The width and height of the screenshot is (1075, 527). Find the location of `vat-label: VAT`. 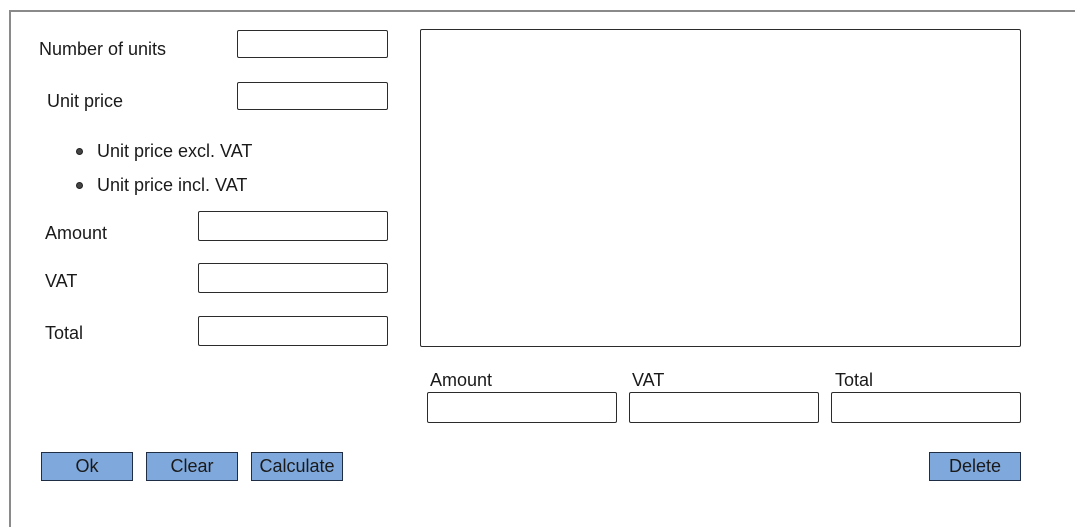

vat-label: VAT is located at coordinates (61, 281).